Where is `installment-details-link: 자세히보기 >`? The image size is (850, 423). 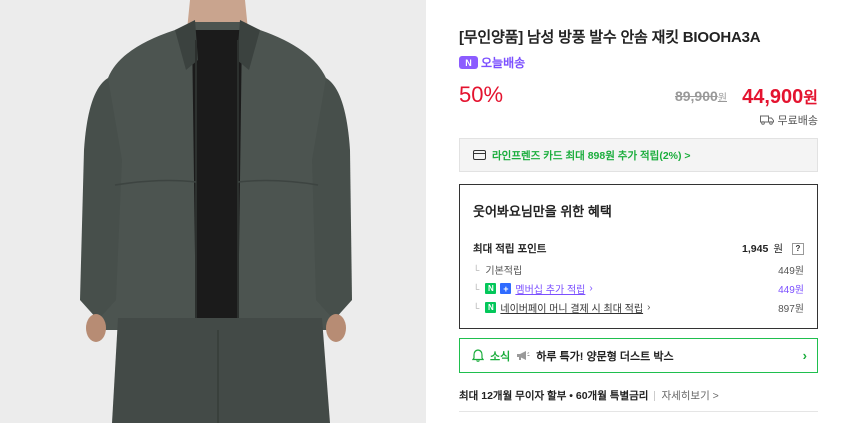
installment-details-link: 자세히보기 > is located at coordinates (689, 395).